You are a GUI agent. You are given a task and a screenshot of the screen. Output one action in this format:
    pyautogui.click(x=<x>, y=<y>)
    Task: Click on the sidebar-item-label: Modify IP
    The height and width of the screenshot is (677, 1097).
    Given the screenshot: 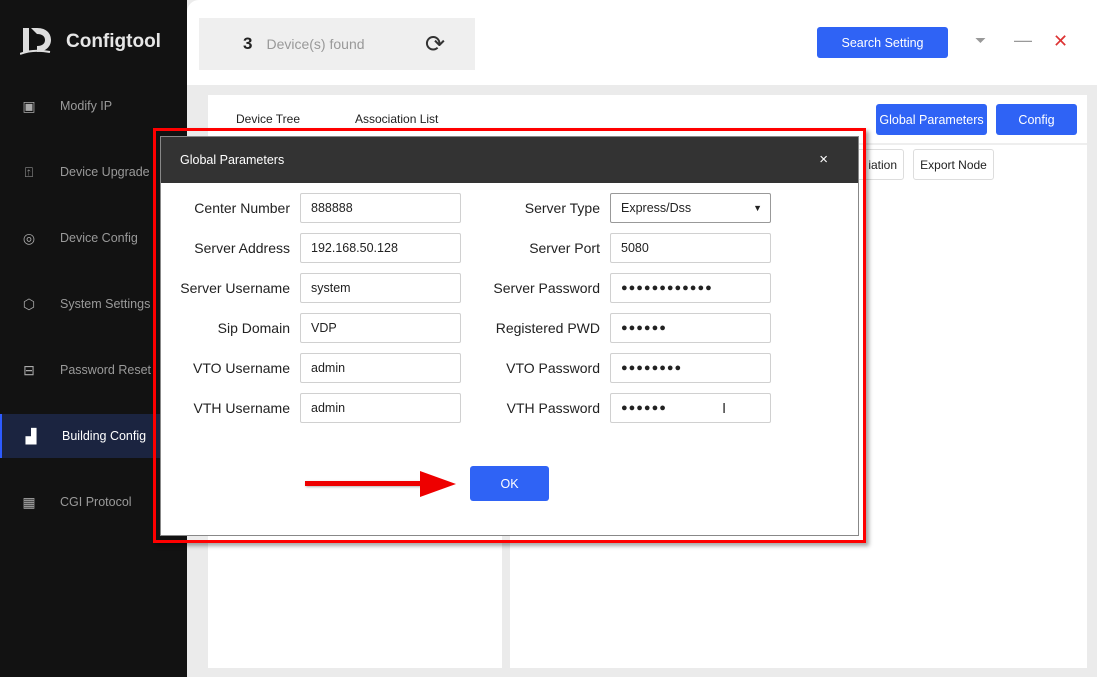 What is the action you would take?
    pyautogui.click(x=86, y=106)
    